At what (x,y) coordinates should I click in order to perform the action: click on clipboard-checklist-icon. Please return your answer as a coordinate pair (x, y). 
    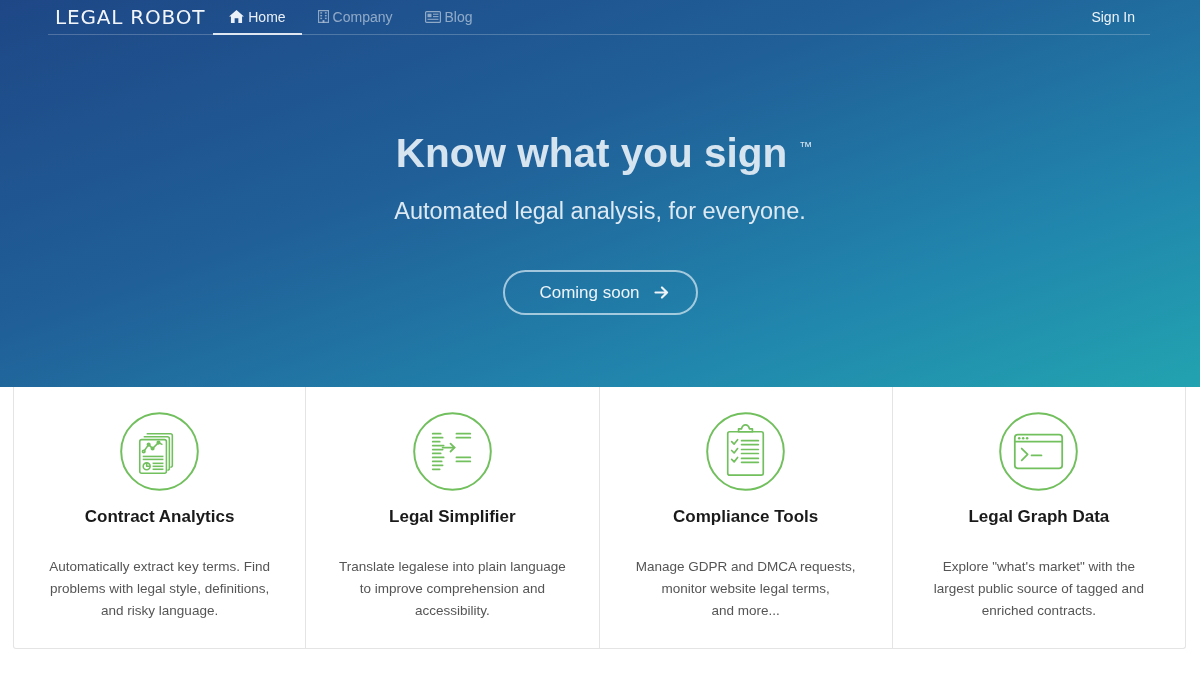
    Looking at the image, I should click on (746, 451).